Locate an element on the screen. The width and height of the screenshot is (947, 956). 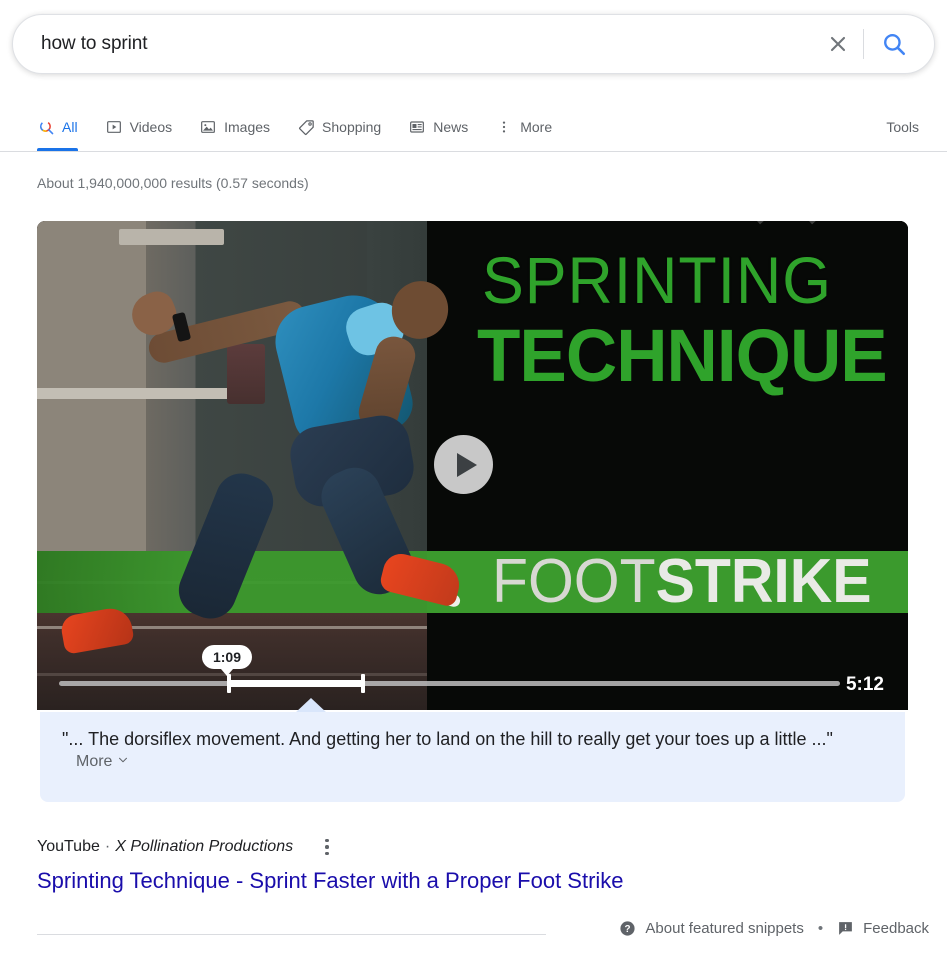
footer-actions: ? About featured snippets • Feedback is located at coordinates (774, 928).